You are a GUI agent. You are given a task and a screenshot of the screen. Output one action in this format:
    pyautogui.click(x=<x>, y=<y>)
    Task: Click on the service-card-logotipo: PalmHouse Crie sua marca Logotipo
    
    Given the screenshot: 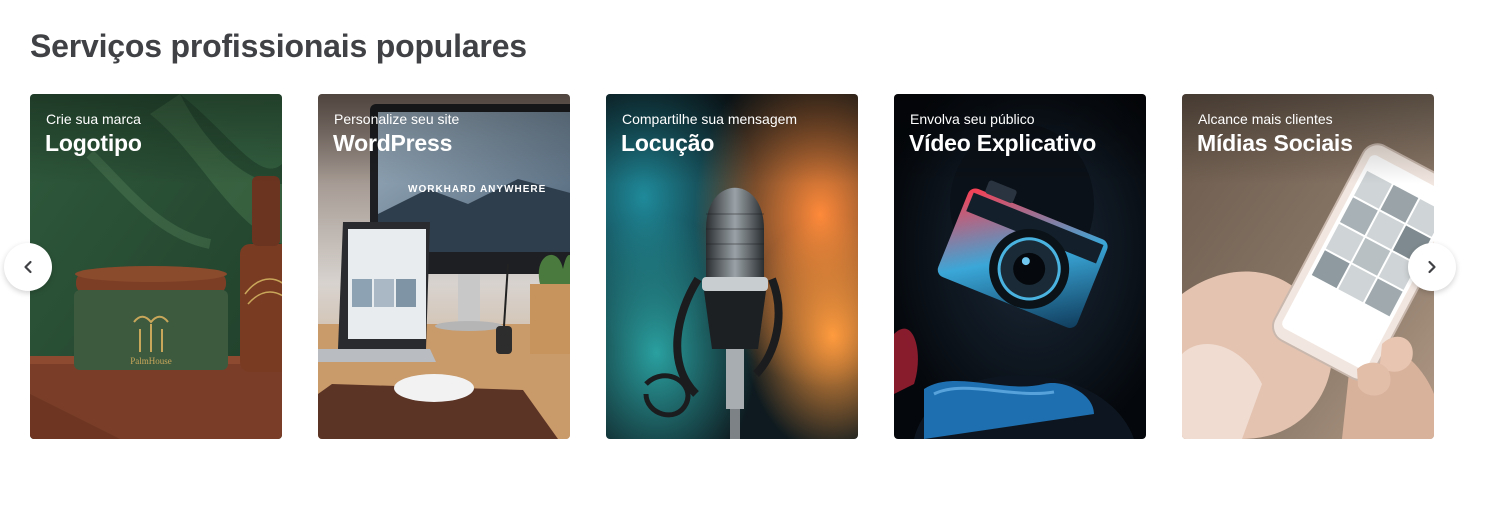 What is the action you would take?
    pyautogui.click(x=156, y=266)
    